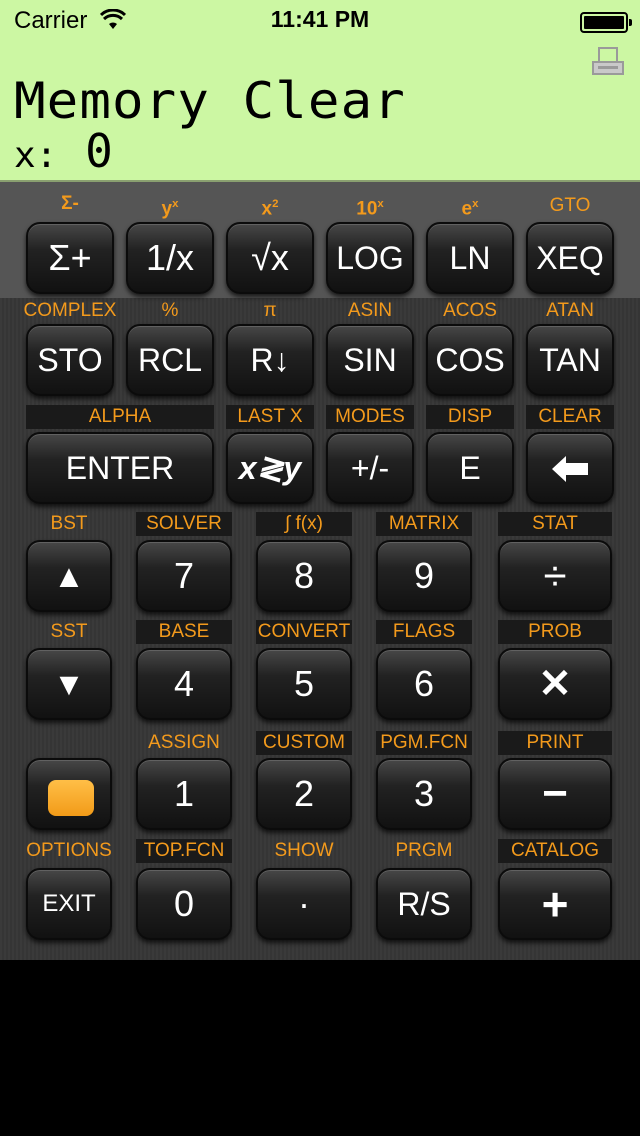 This screenshot has width=640, height=1136. I want to click on shift-label-matrix: MATRIX, so click(424, 524).